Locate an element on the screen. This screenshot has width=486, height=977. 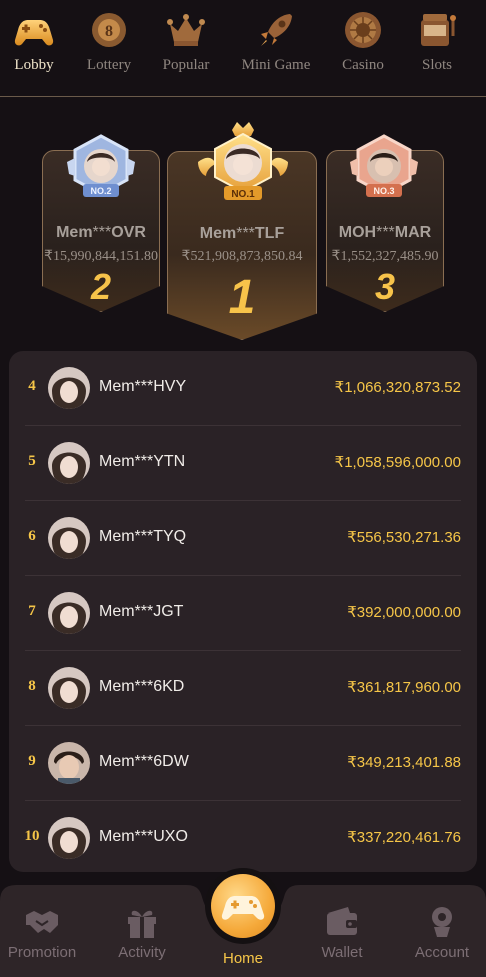
tab-lobby-label: Lobby is located at coordinates (34, 65).